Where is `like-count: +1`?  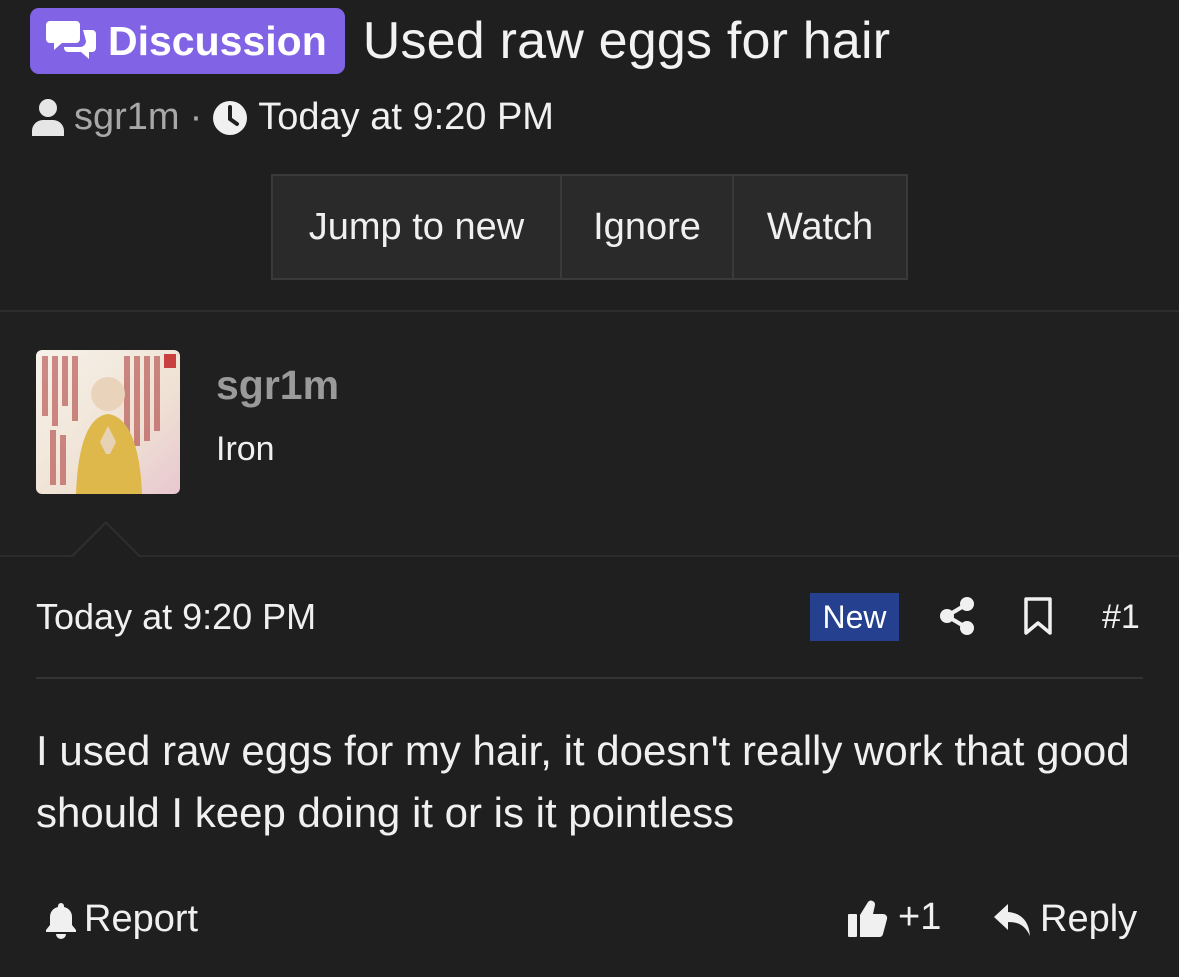
like-count: +1 is located at coordinates (920, 917).